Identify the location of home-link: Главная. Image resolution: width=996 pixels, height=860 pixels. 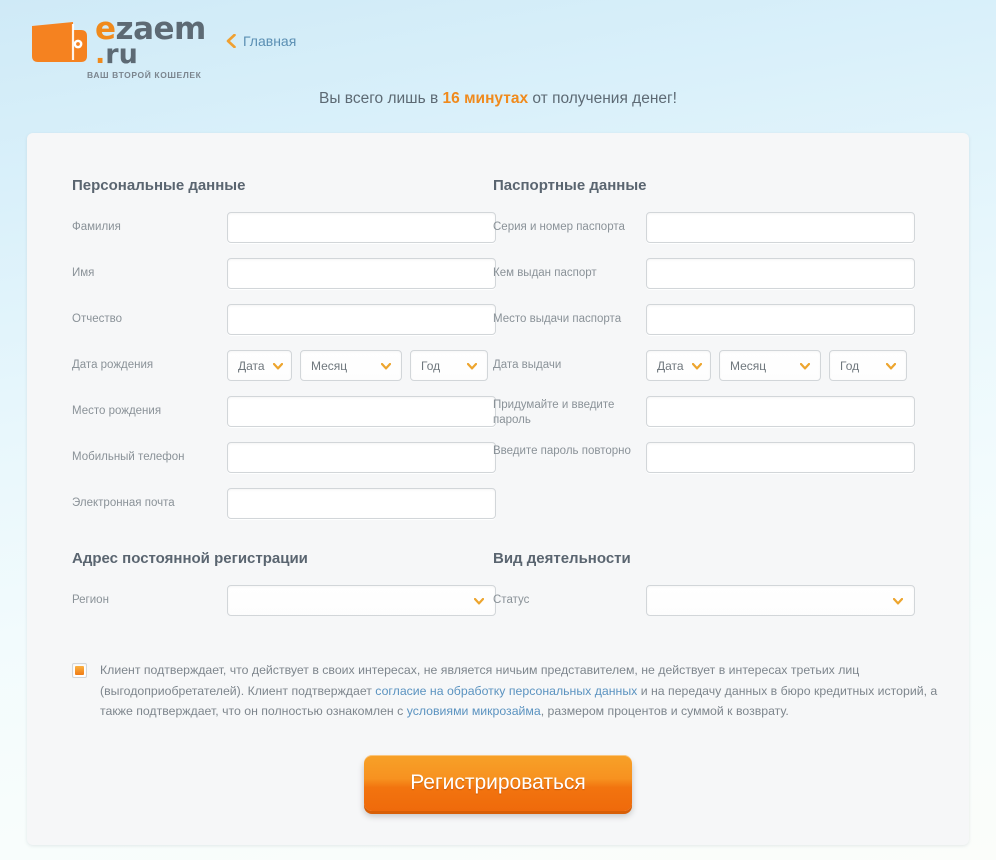
(261, 41).